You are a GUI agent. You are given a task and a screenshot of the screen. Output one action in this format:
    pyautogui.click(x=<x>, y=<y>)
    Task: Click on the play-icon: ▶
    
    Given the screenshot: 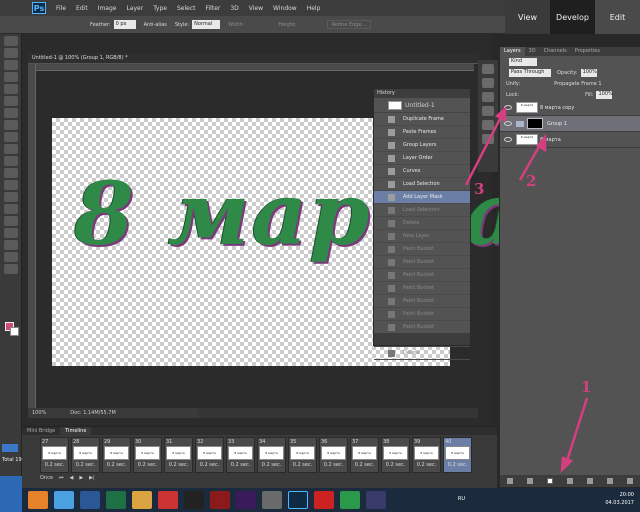 What is the action you would take?
    pyautogui.click(x=81, y=478)
    